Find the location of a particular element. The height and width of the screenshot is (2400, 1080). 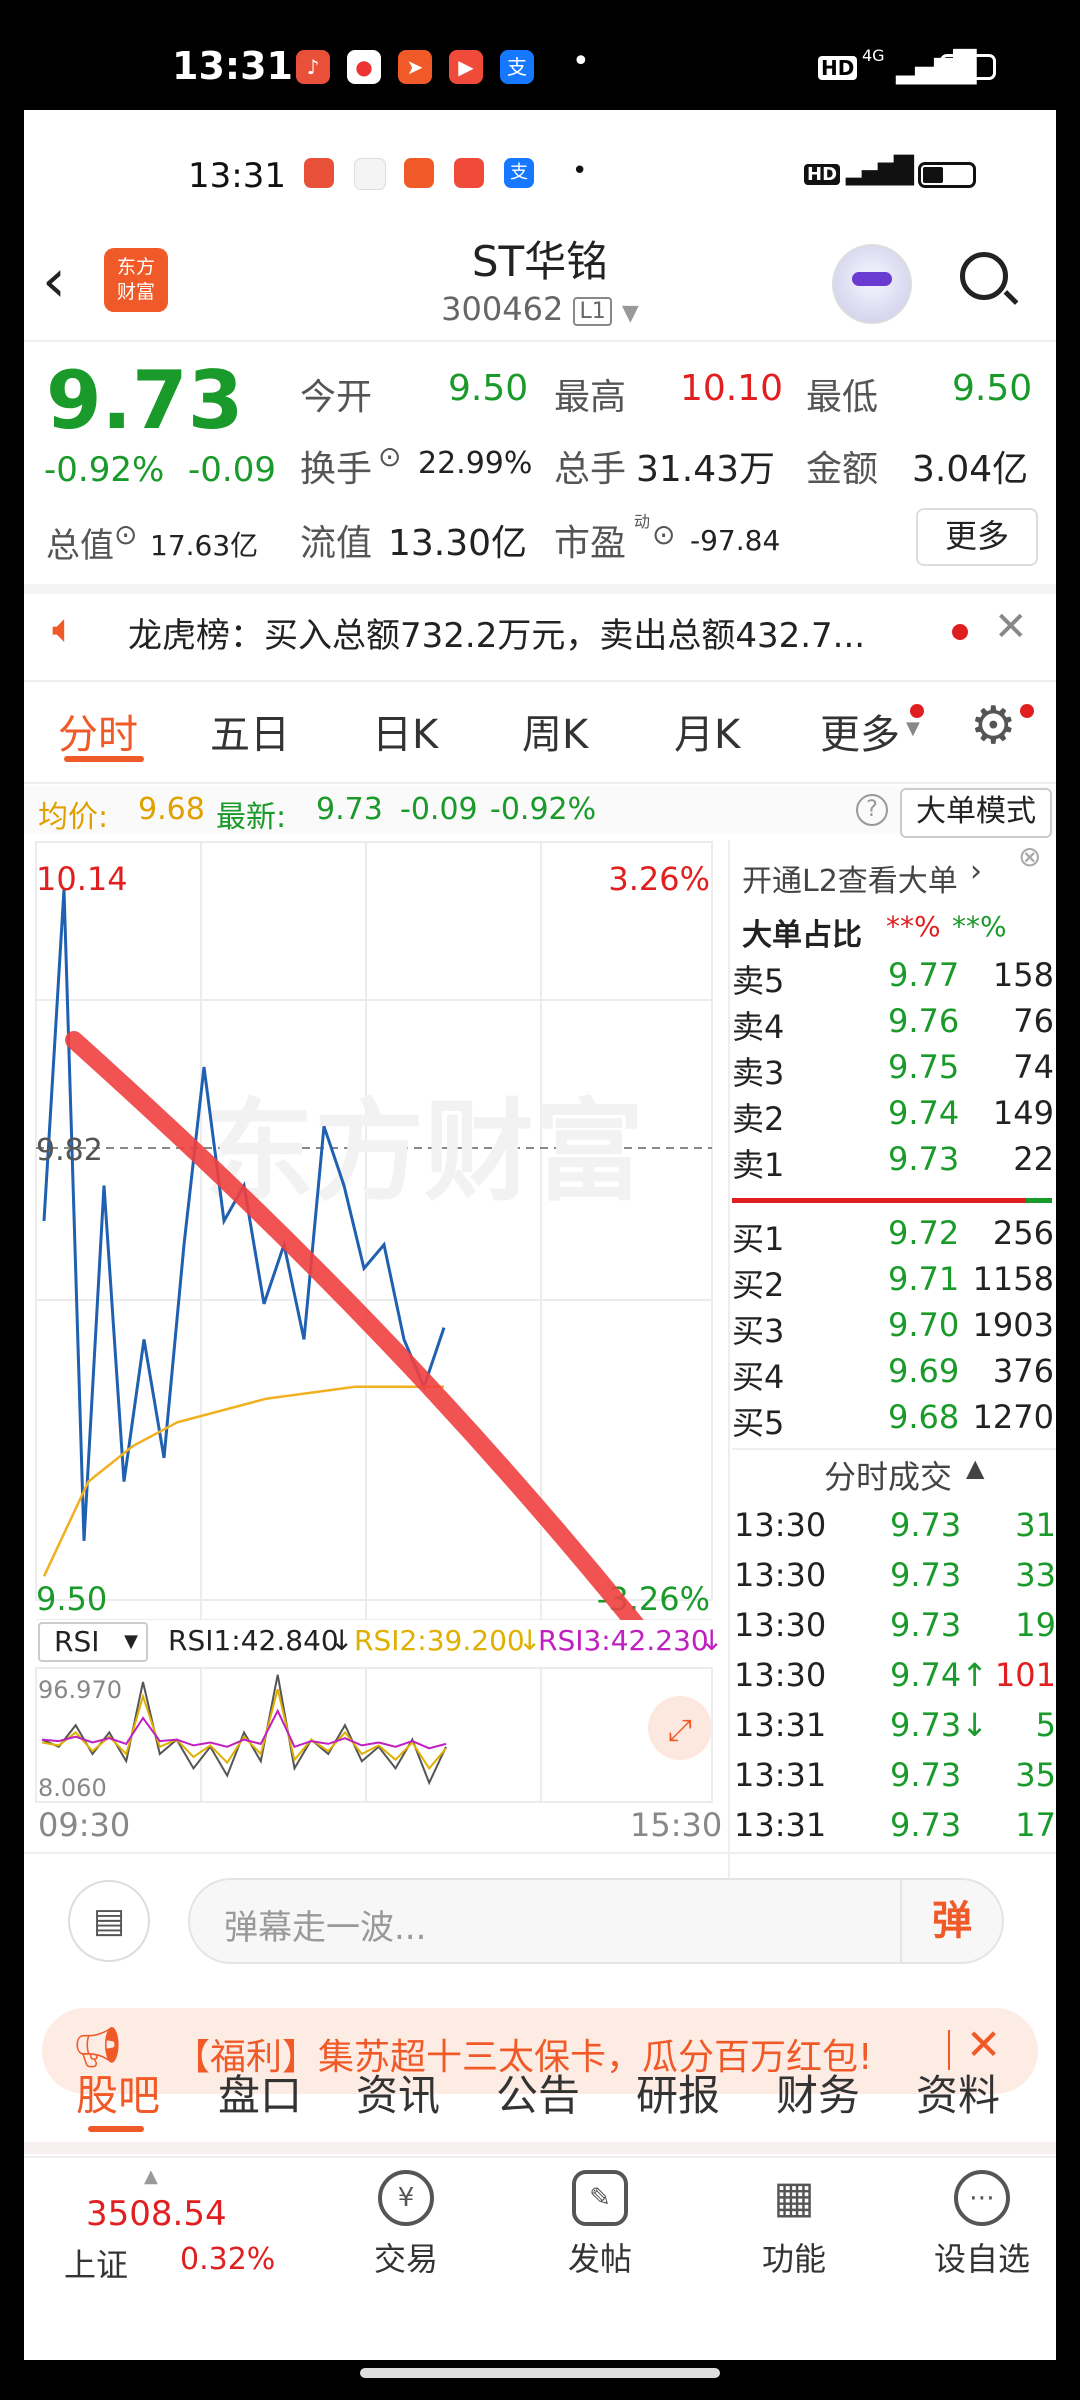

y-top-pct-label: 3.26% is located at coordinates (659, 879).